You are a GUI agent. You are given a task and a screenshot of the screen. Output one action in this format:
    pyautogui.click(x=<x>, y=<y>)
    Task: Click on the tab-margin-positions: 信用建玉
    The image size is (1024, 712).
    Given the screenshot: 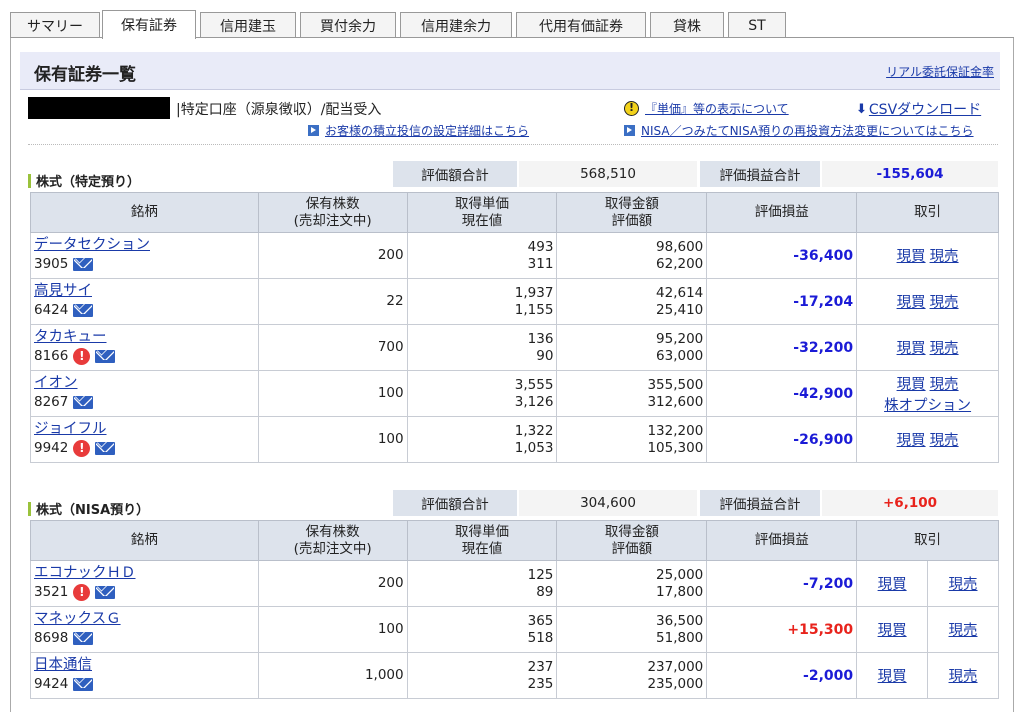 What is the action you would take?
    pyautogui.click(x=248, y=25)
    